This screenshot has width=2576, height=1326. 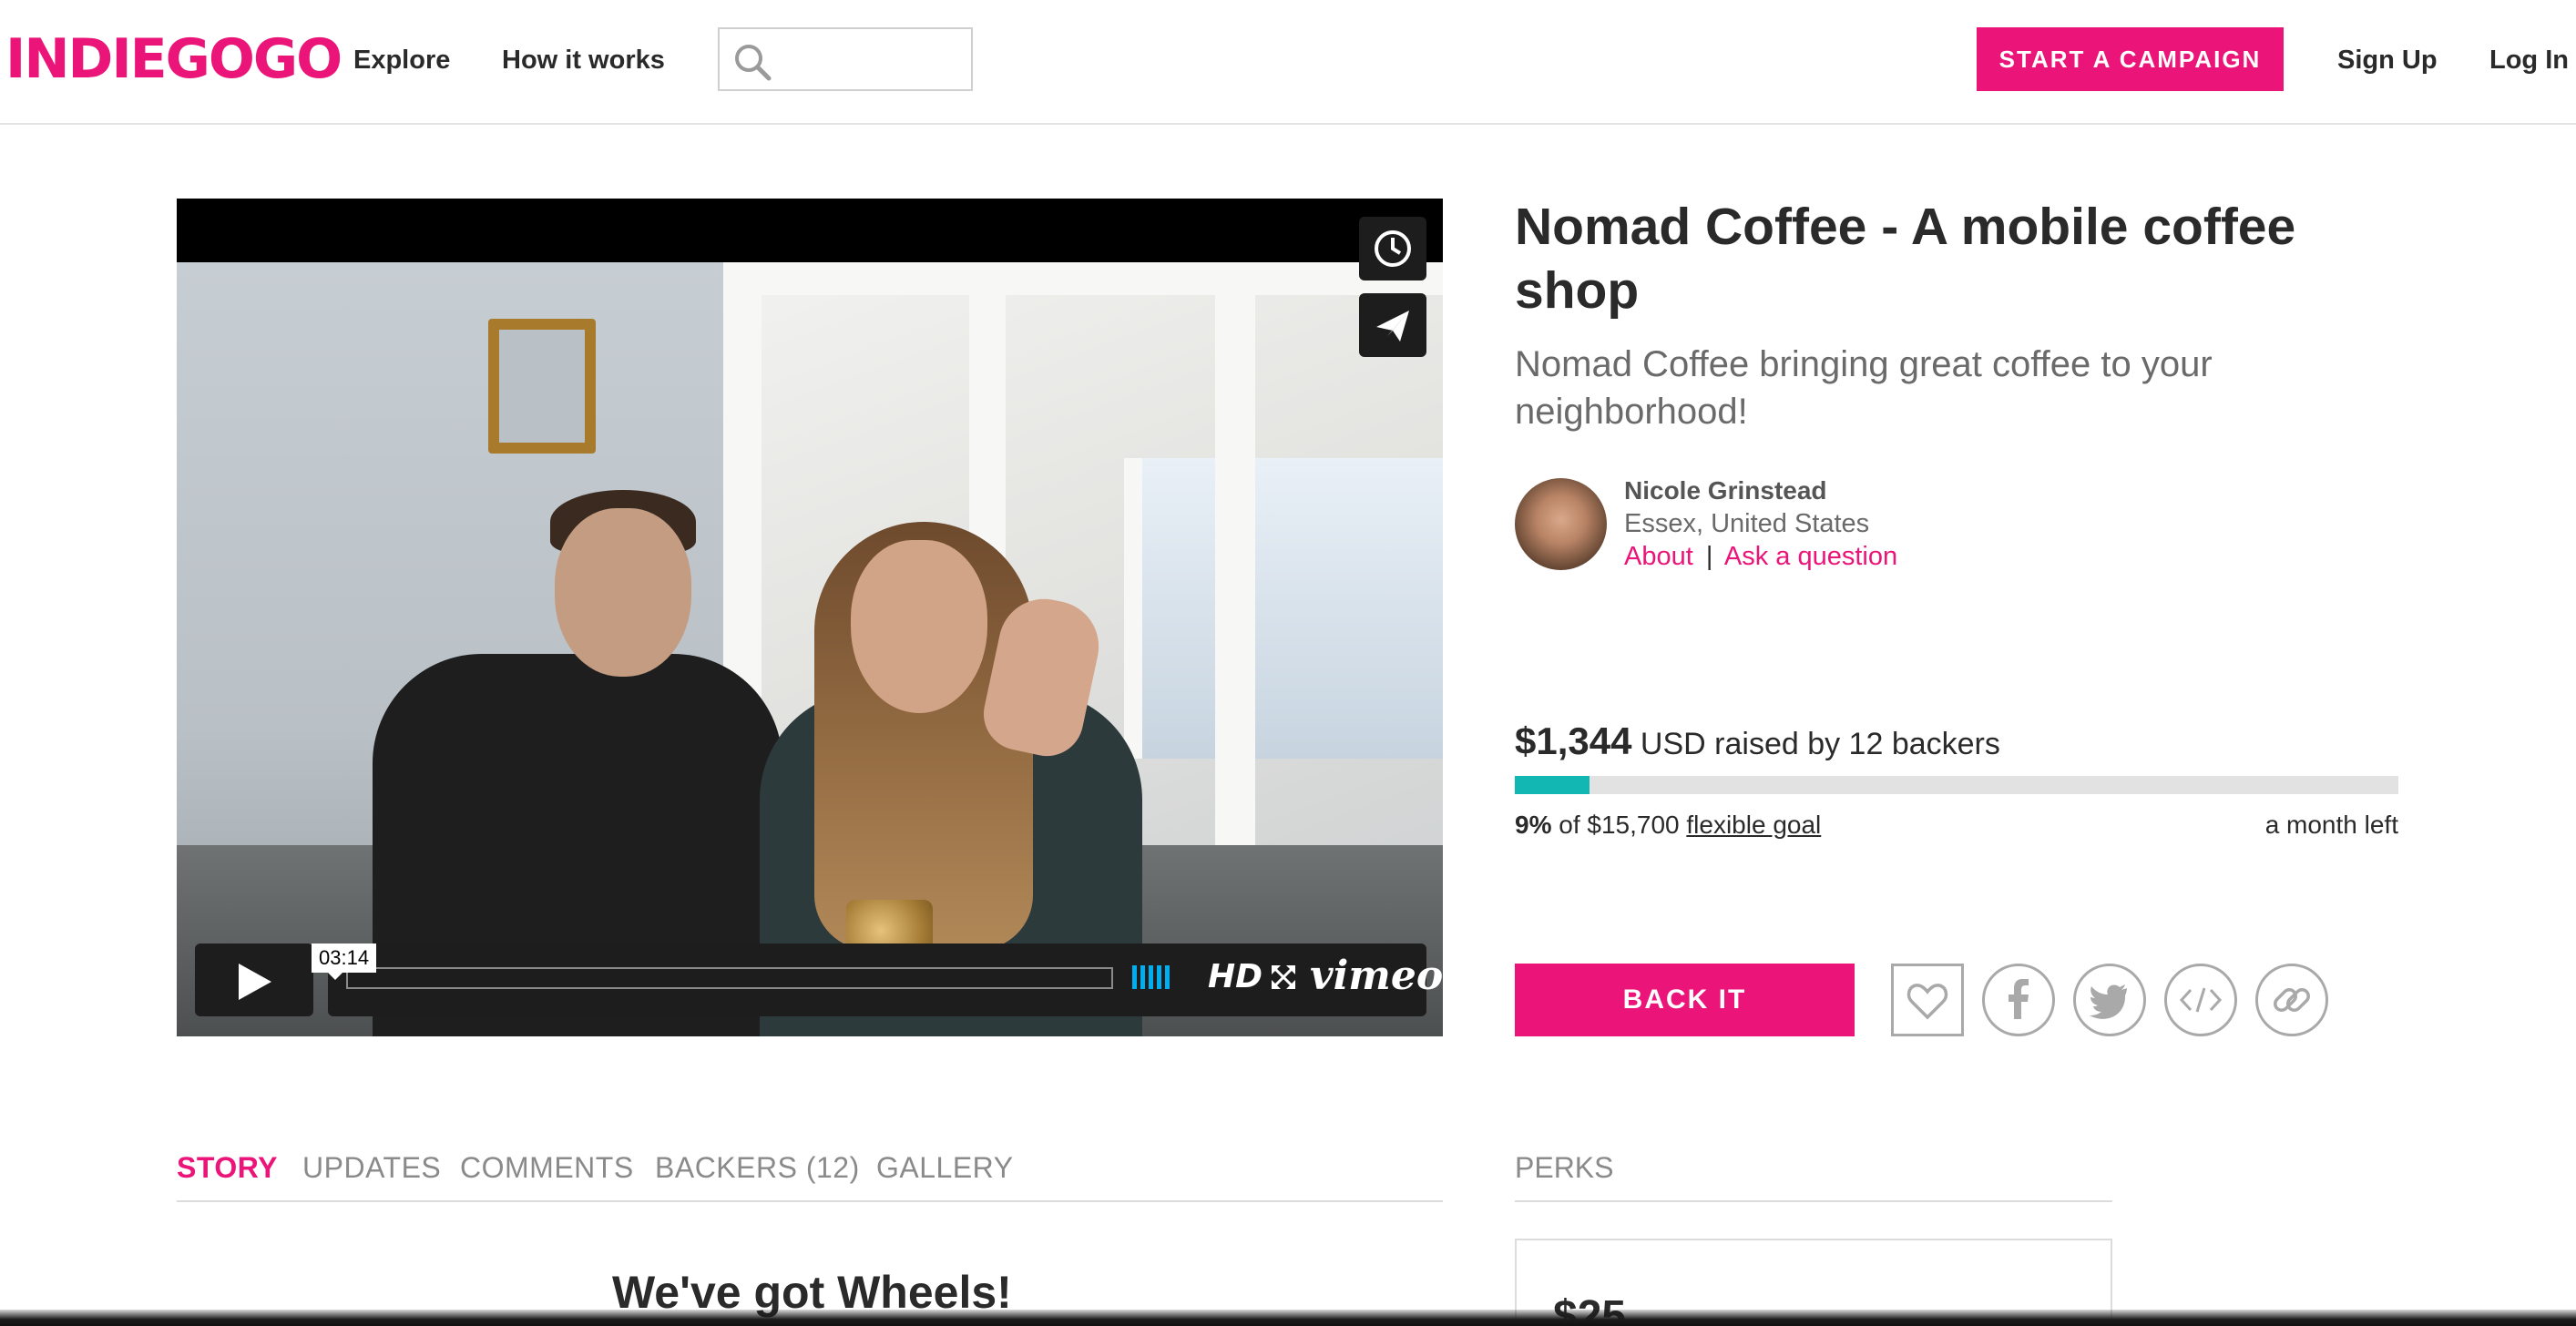 What do you see at coordinates (1957, 785) in the screenshot?
I see `funding-progress-bar` at bounding box center [1957, 785].